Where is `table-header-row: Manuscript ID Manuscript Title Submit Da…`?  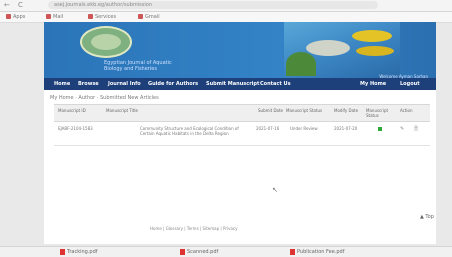
table-header-row: Manuscript ID Manuscript Title Submit Da… is located at coordinates (242, 113).